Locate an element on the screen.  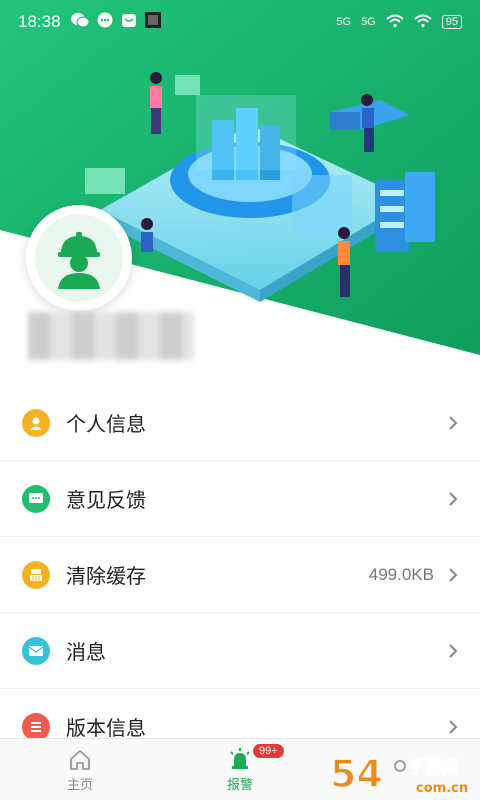
menu-item-label: 版本信息 is located at coordinates (106, 728).